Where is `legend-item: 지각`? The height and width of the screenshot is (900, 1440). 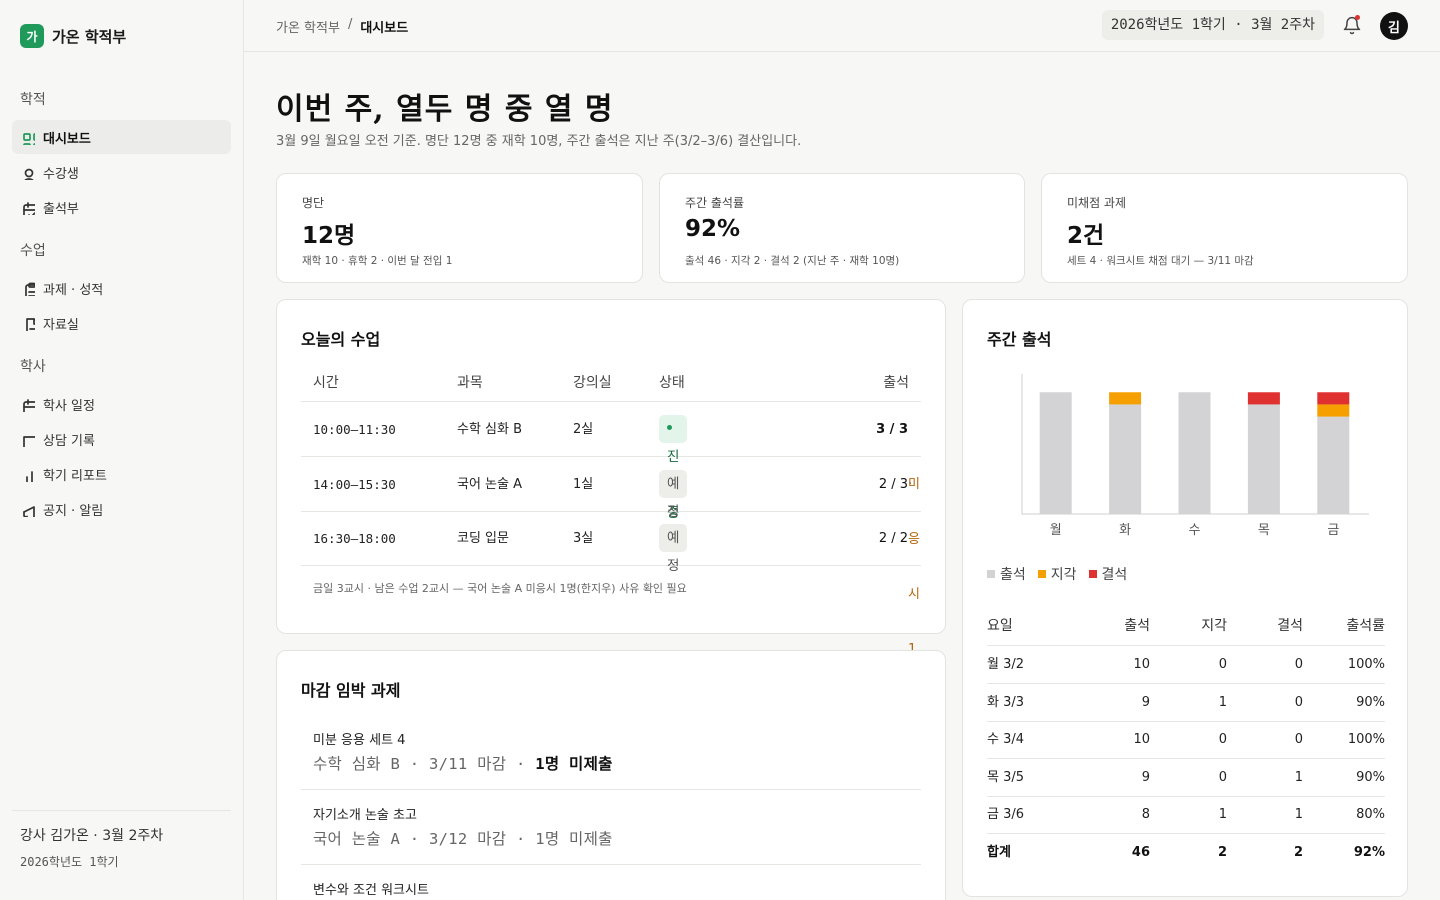 legend-item: 지각 is located at coordinates (1057, 574).